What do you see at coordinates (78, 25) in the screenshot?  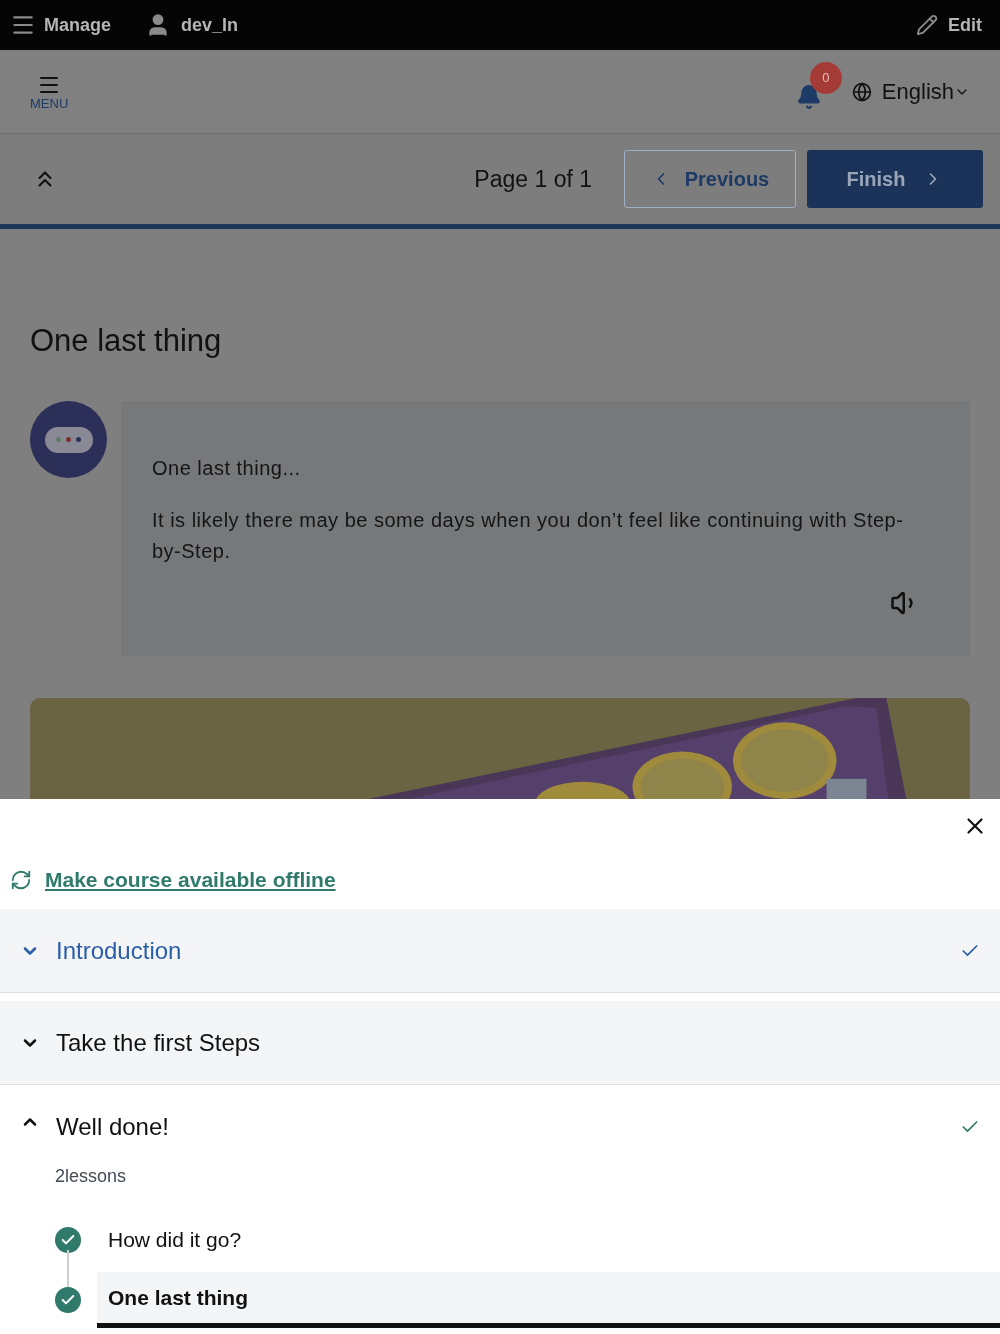 I see `manage-link: Manage` at bounding box center [78, 25].